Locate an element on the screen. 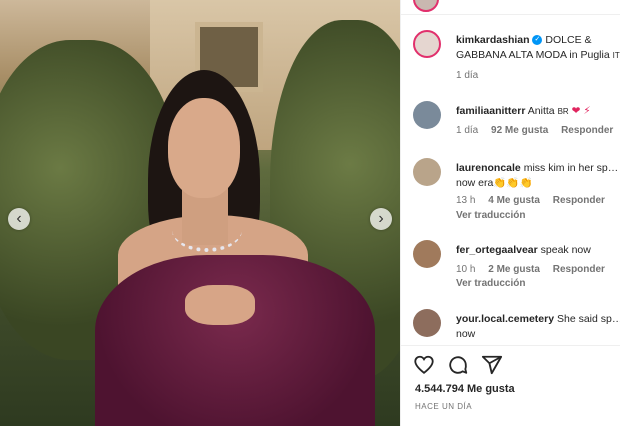  subject-necklace is located at coordinates (207, 230).